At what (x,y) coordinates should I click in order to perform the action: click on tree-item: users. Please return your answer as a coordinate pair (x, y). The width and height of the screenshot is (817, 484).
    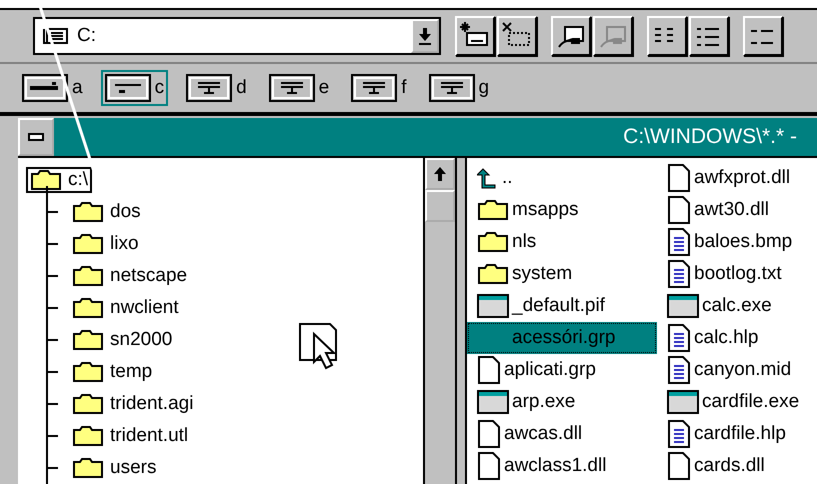
    Looking at the image, I should click on (114, 468).